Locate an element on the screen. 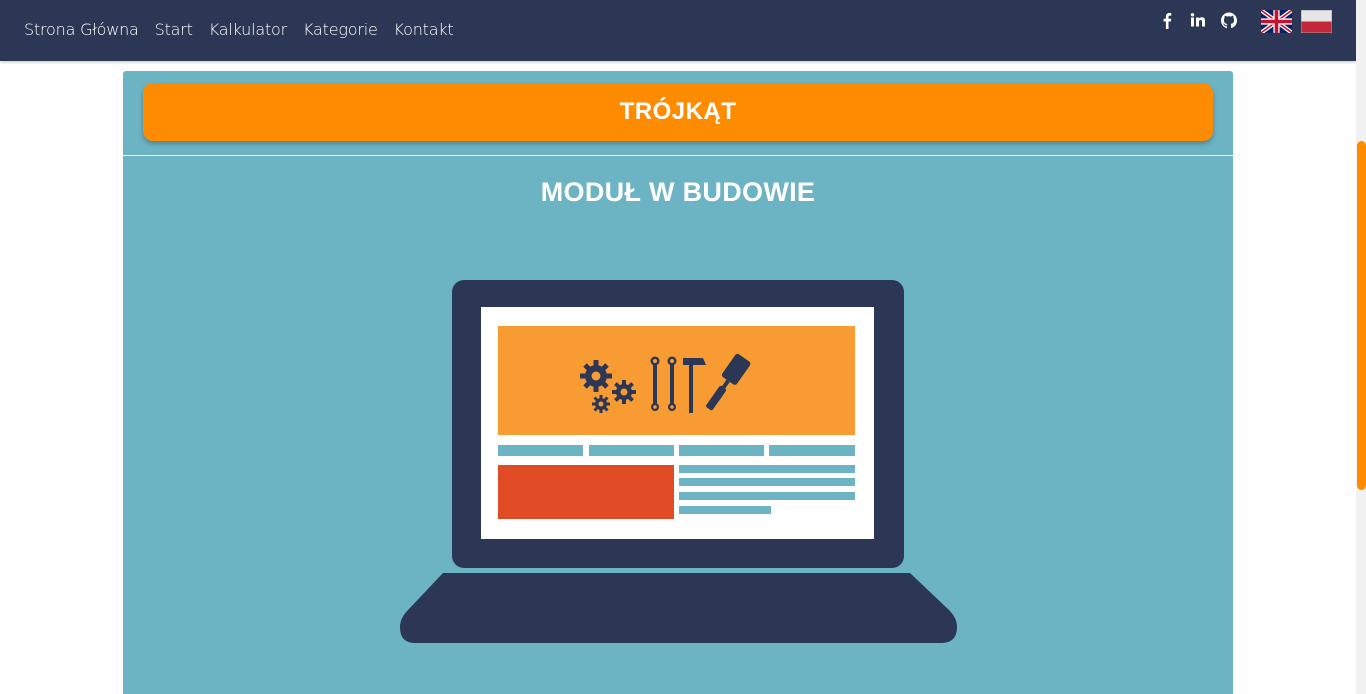  scrollbar-thumb is located at coordinates (1361, 315).